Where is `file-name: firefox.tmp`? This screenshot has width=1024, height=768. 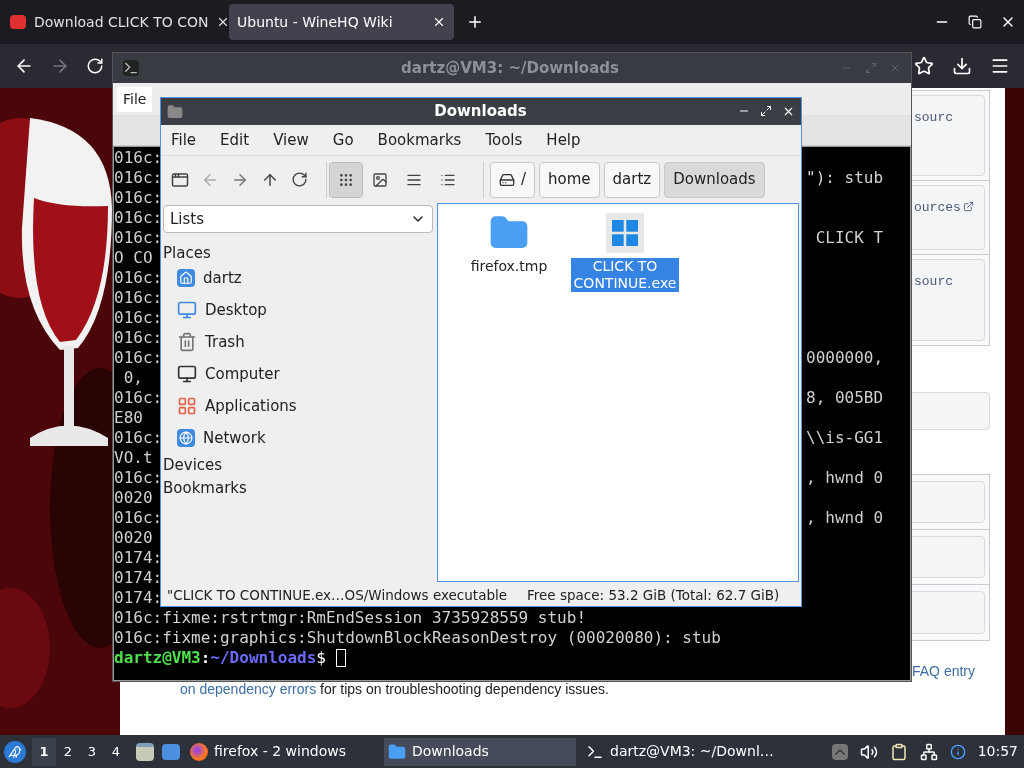 file-name: firefox.tmp is located at coordinates (509, 266).